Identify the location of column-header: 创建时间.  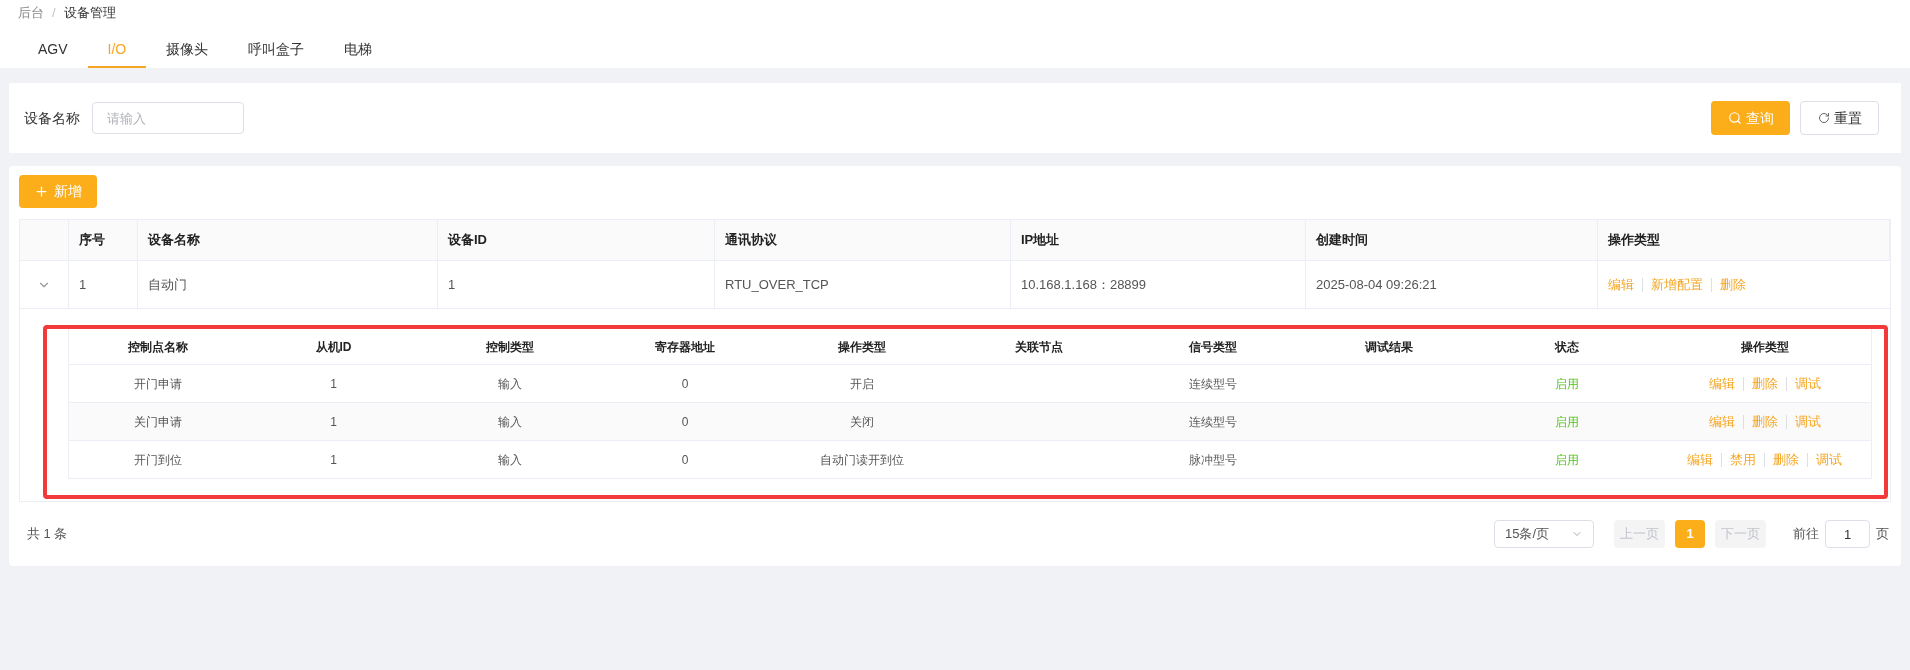
(1342, 240).